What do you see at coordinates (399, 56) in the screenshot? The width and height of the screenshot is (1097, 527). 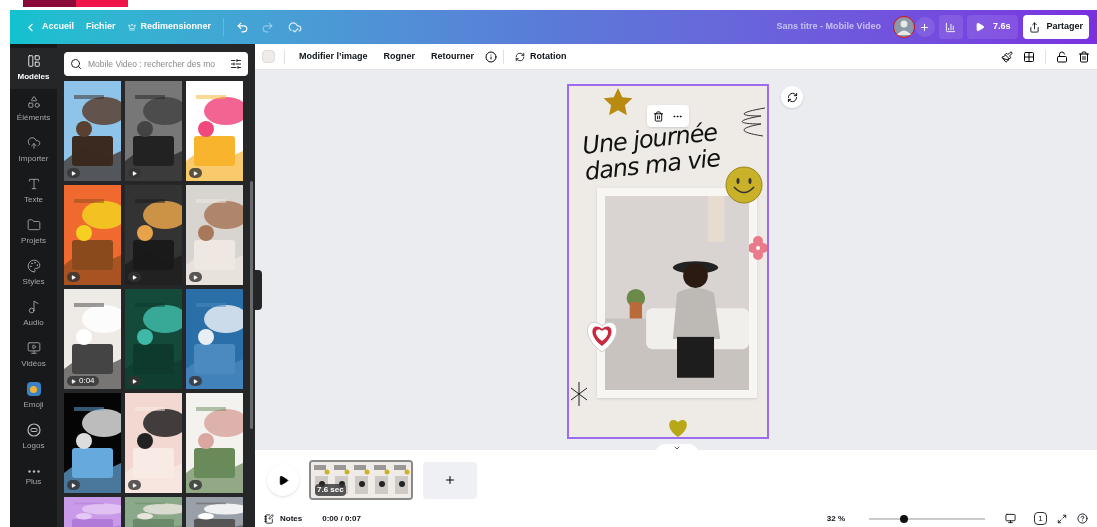 I see `toolbar-button: Rogner` at bounding box center [399, 56].